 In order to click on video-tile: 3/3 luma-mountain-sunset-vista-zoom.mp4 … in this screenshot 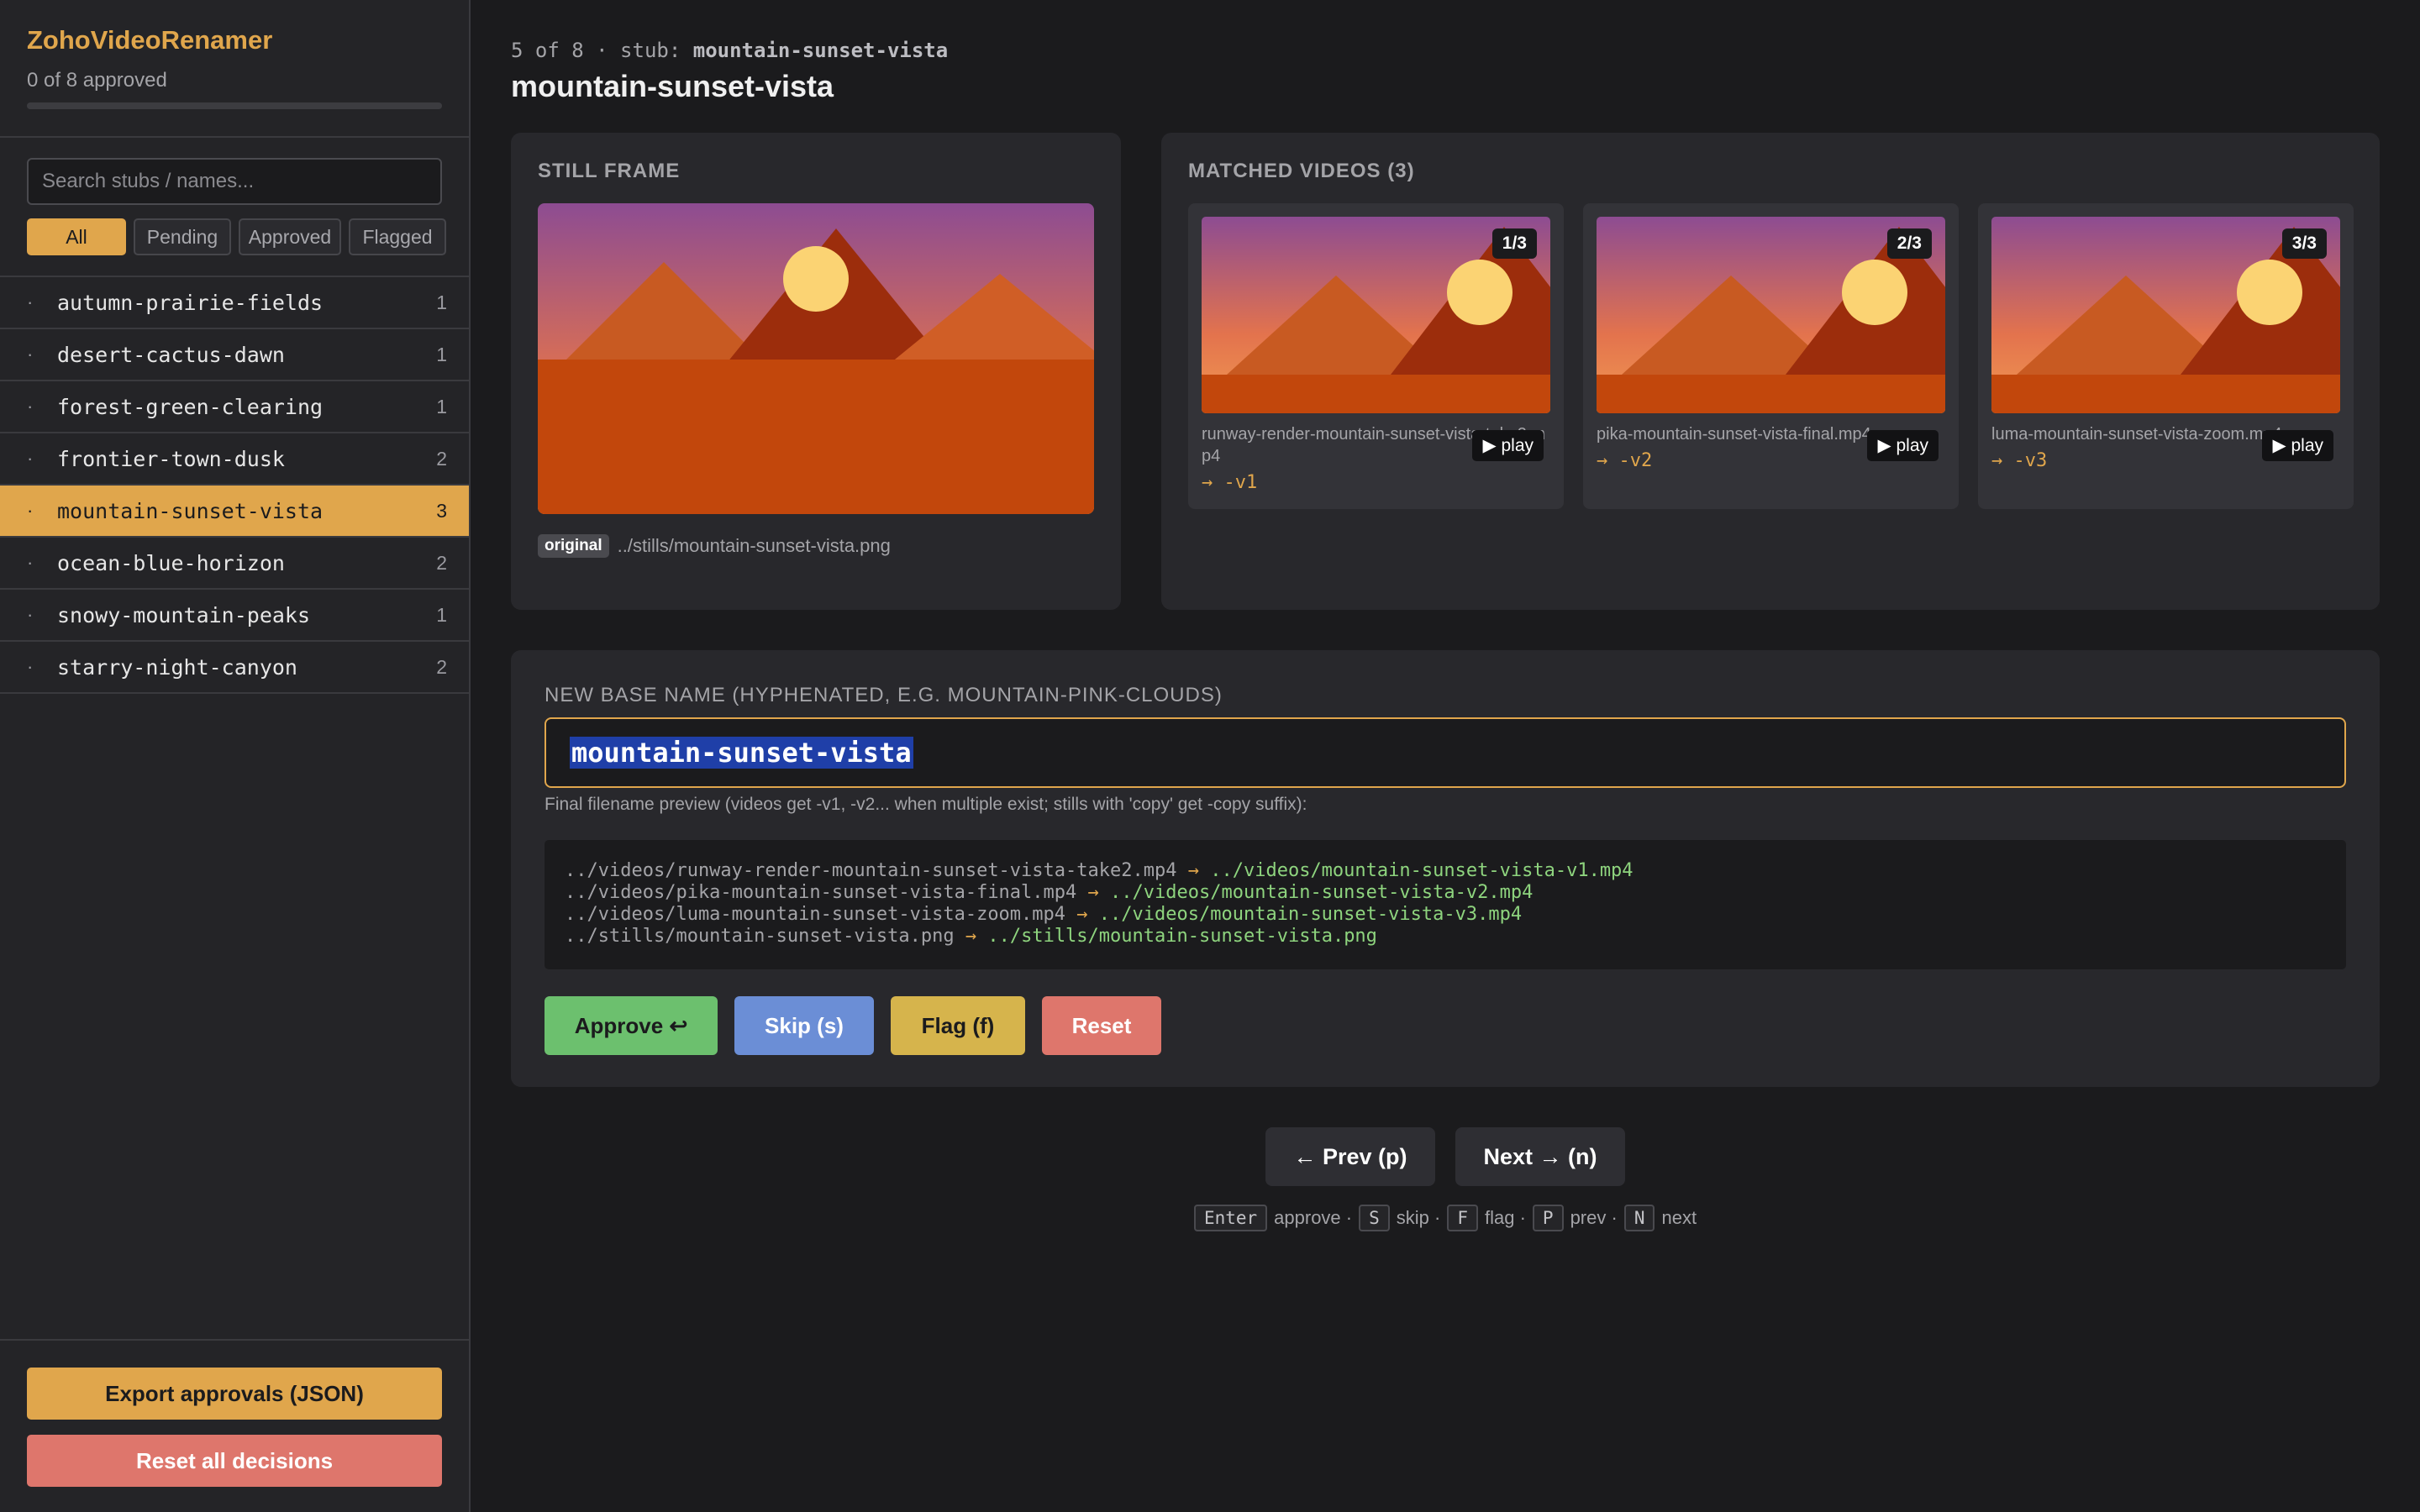, I will do `click(2166, 356)`.